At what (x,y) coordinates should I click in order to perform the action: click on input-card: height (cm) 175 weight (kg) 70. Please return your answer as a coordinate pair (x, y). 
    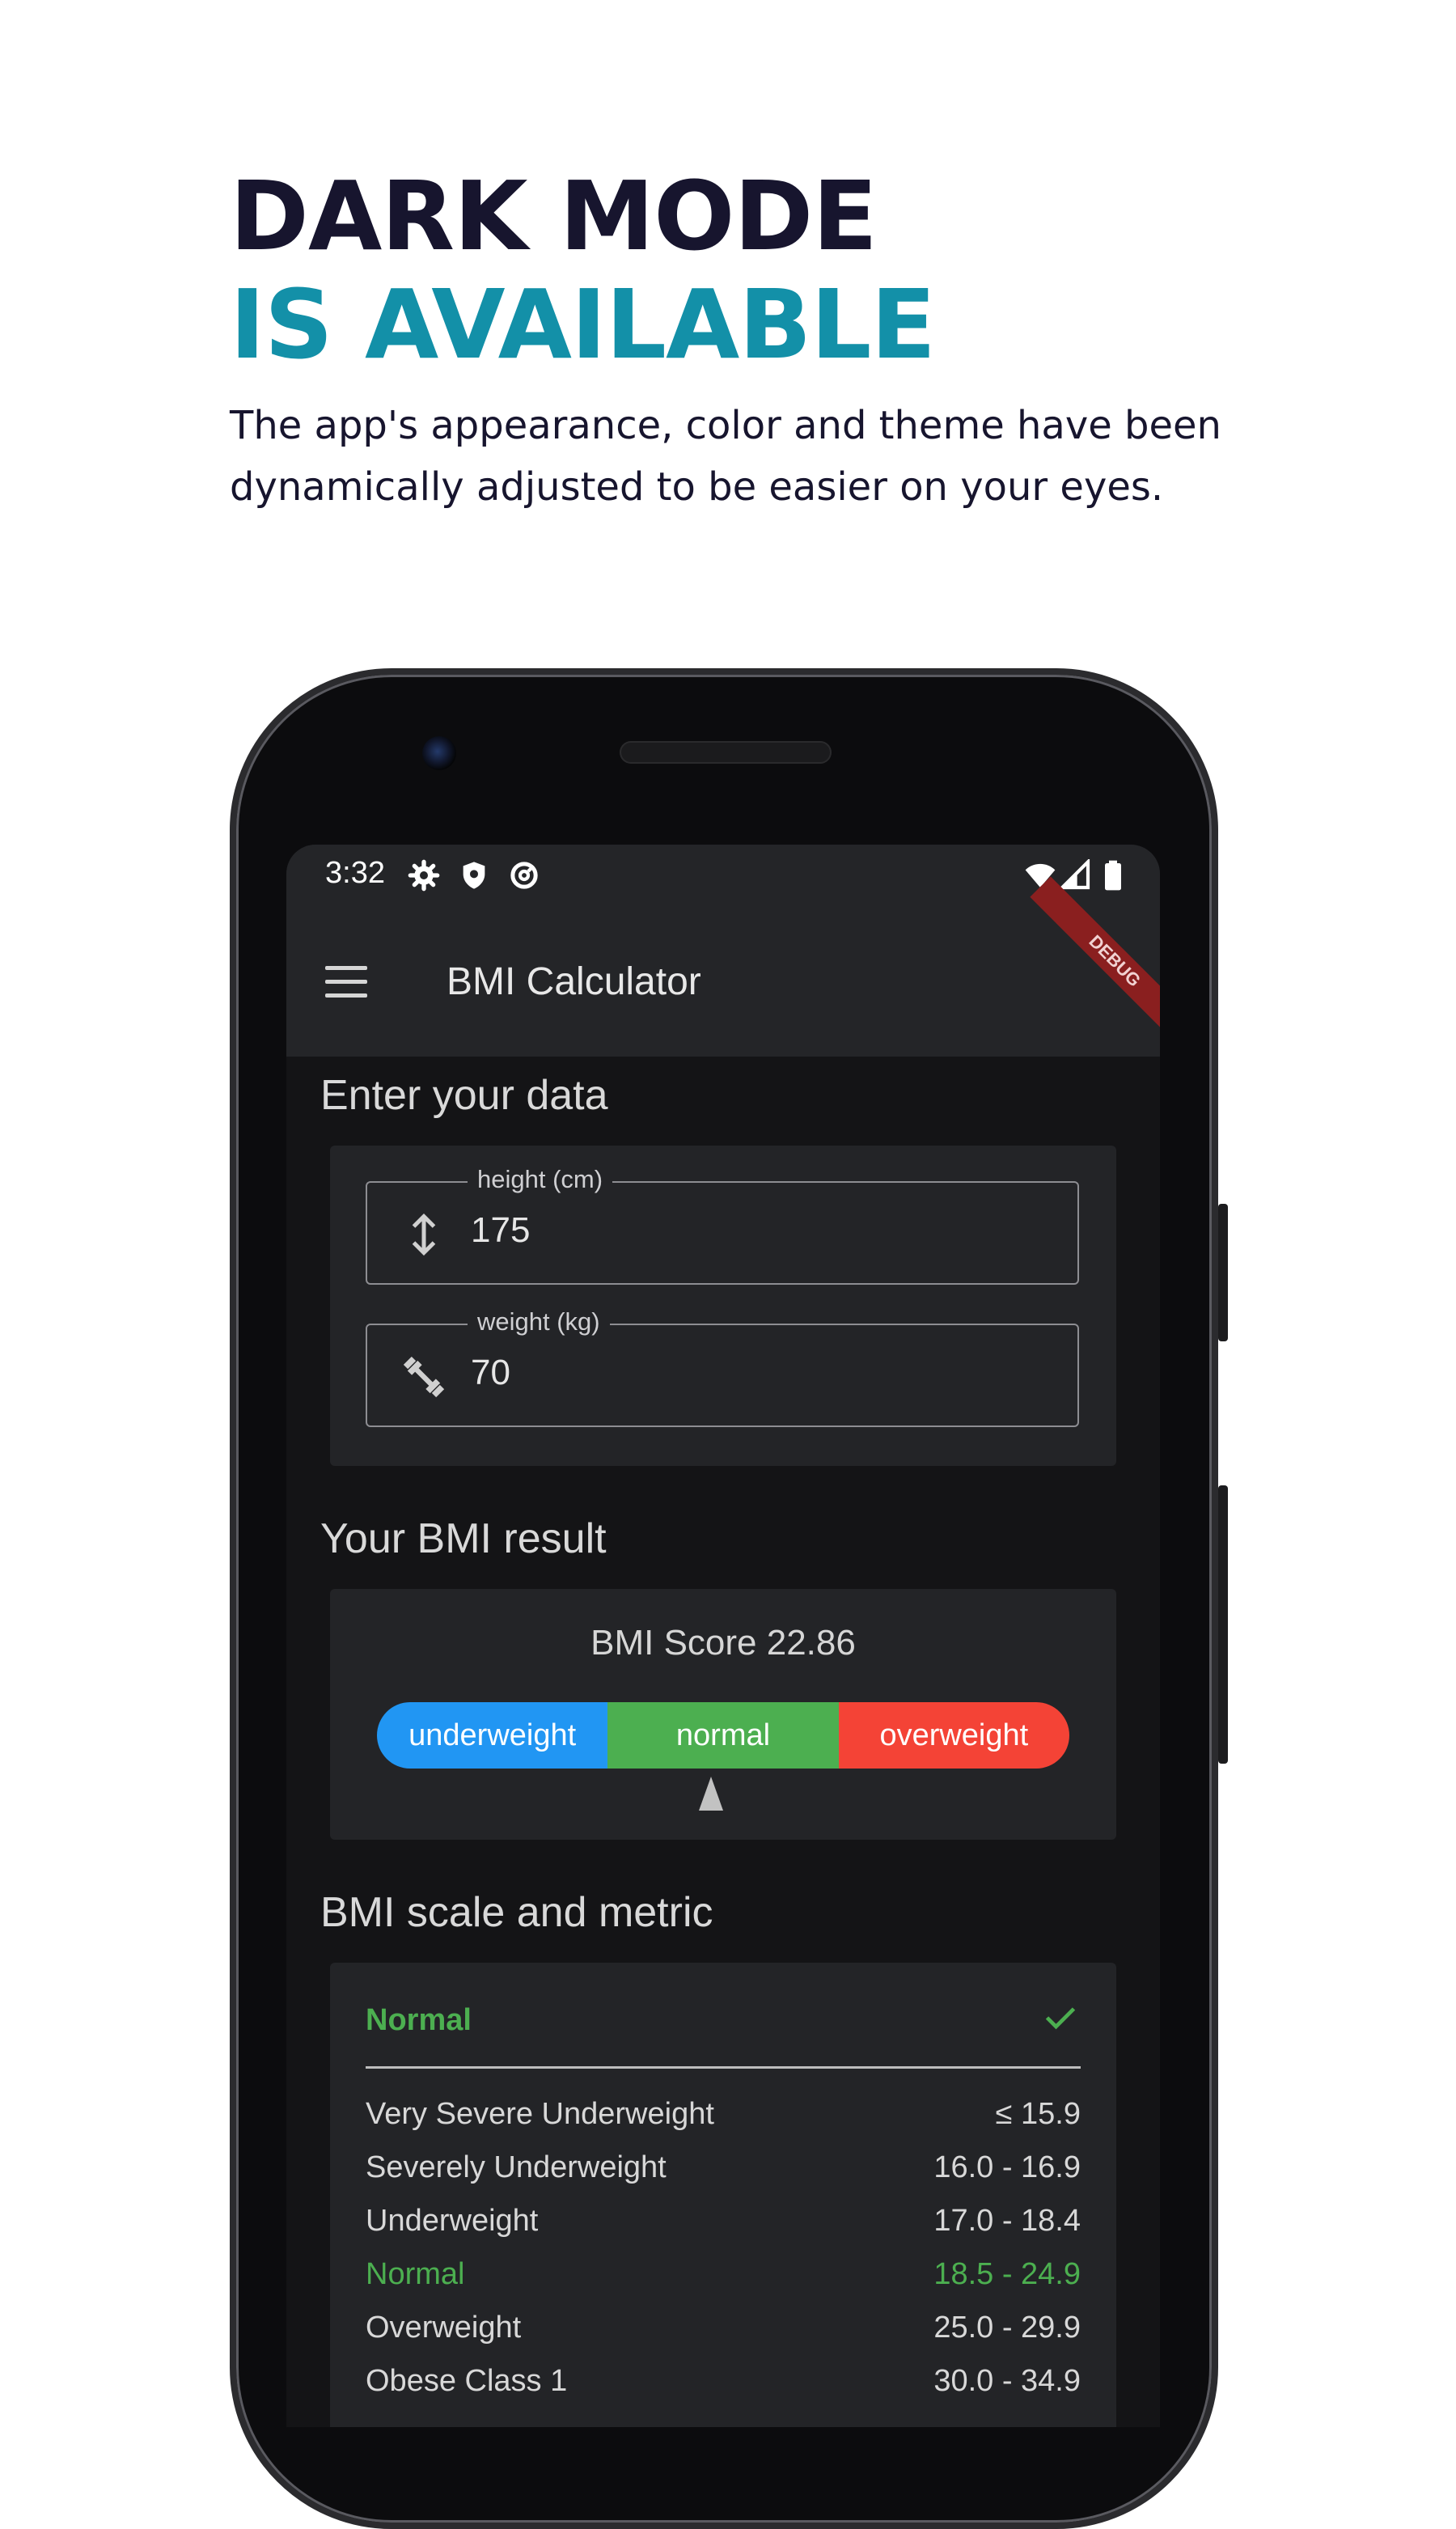
    Looking at the image, I should click on (723, 1306).